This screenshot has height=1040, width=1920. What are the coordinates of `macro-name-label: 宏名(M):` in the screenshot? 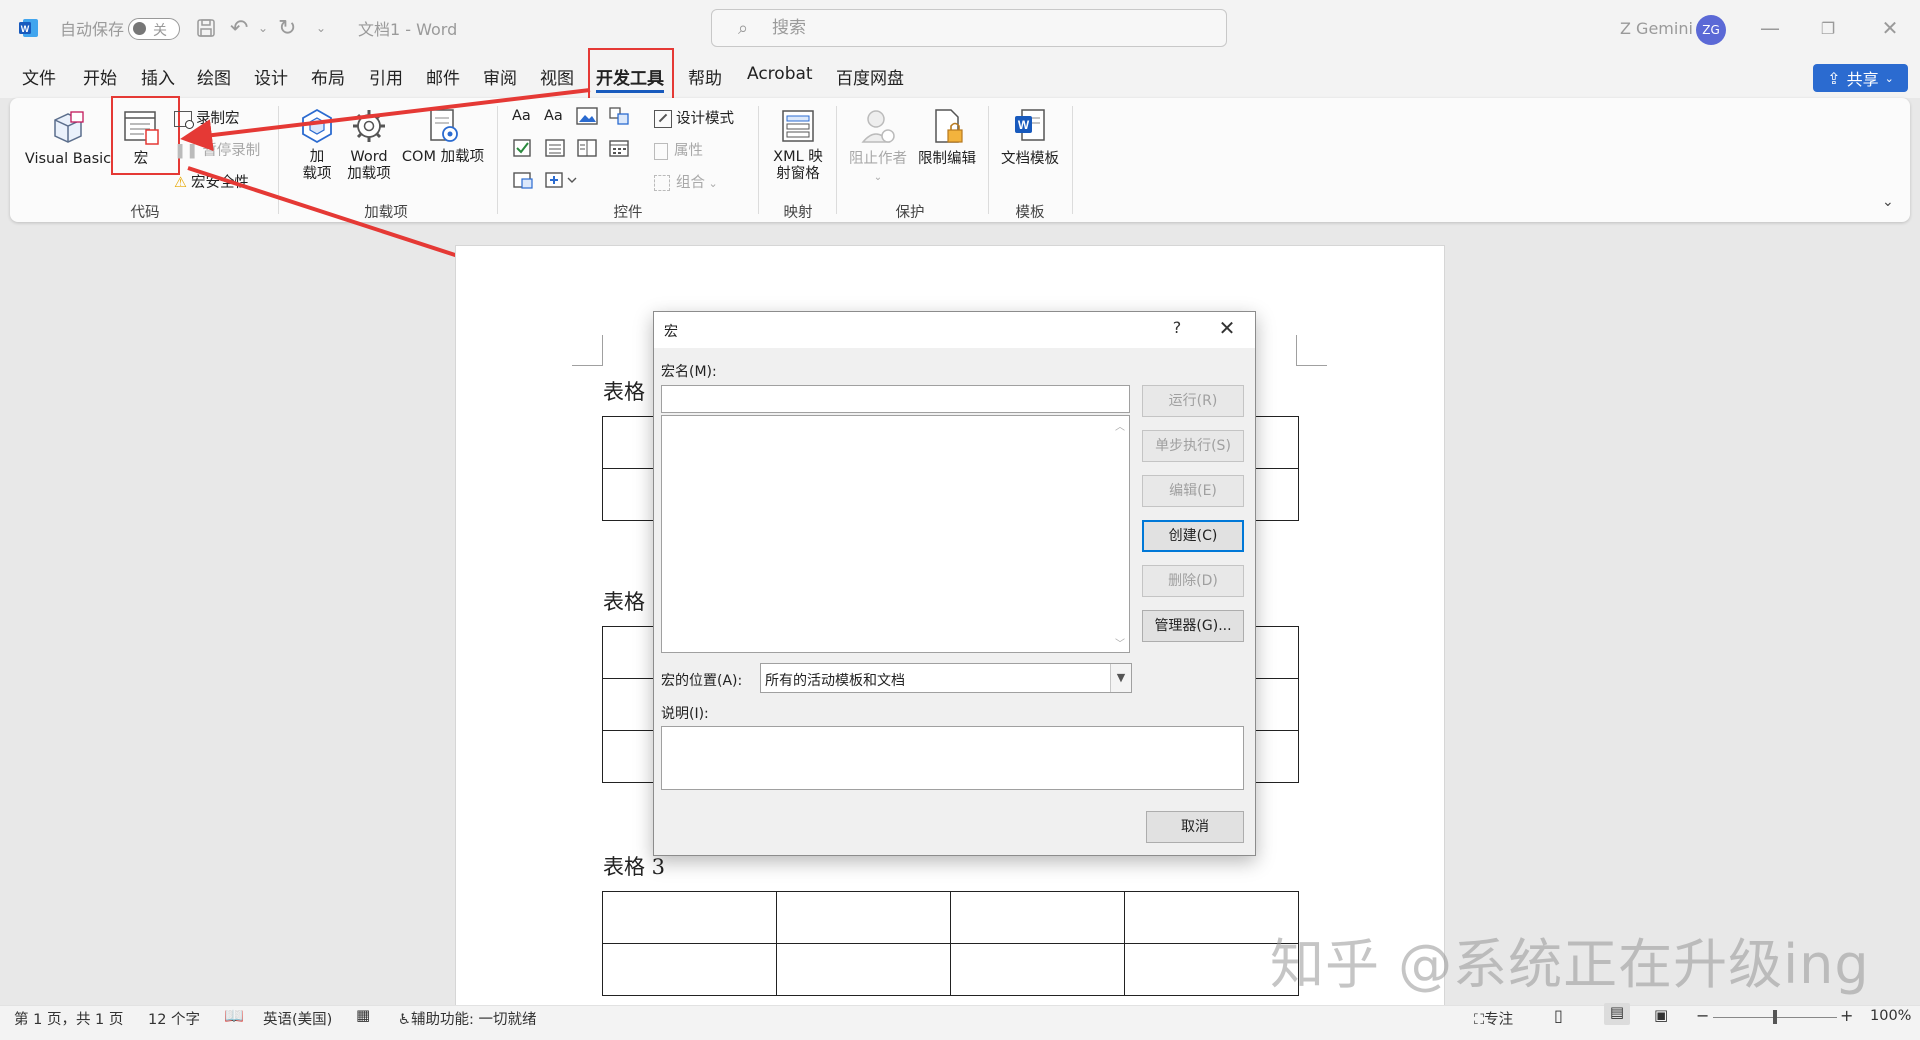 It's located at (689, 372).